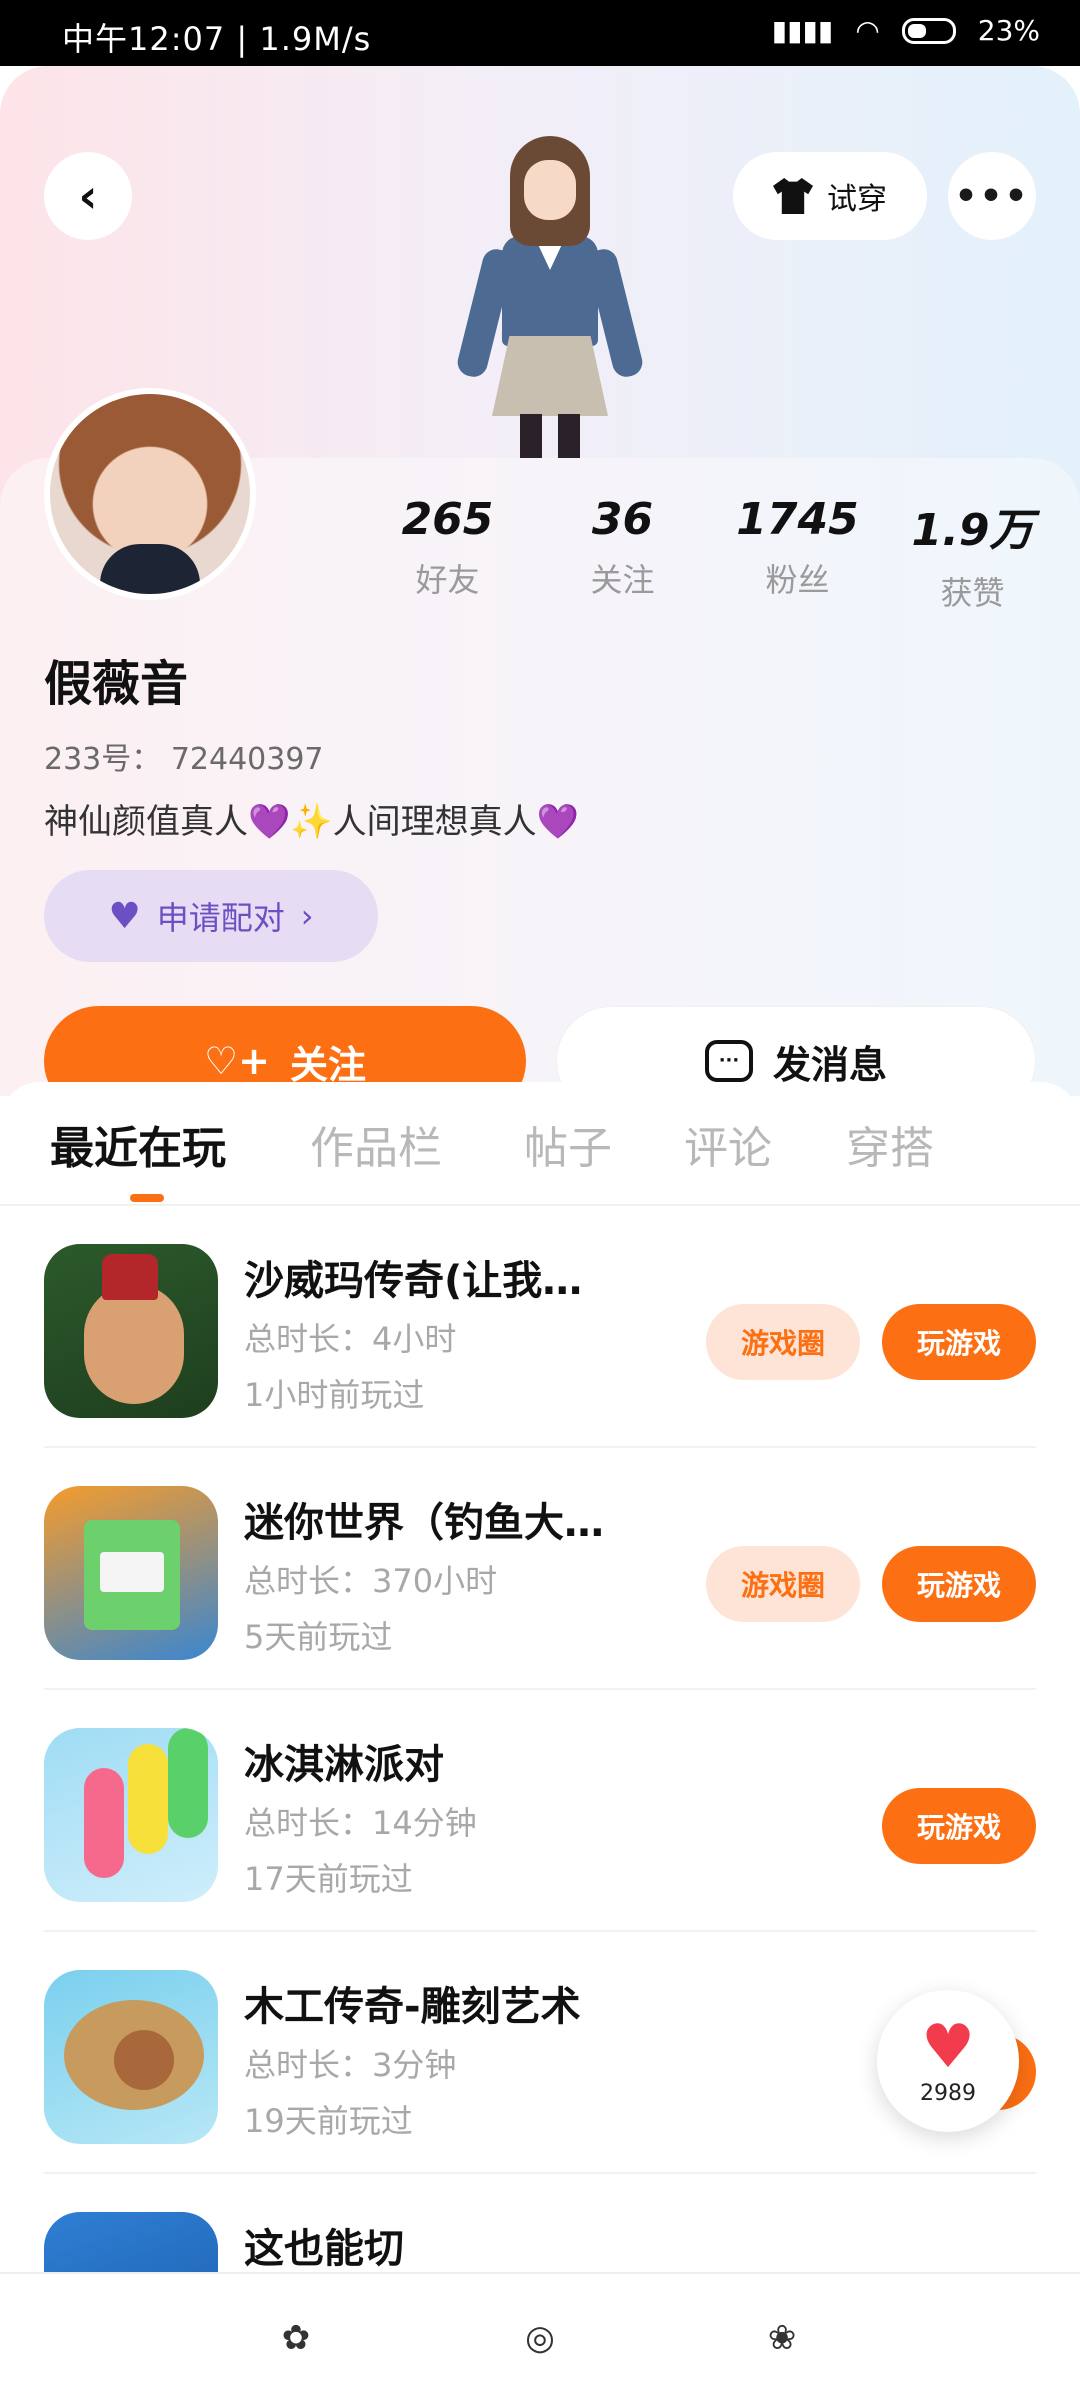 Image resolution: width=1080 pixels, height=2402 pixels. What do you see at coordinates (540, 2222) in the screenshot?
I see `game-row: 这也能切` at bounding box center [540, 2222].